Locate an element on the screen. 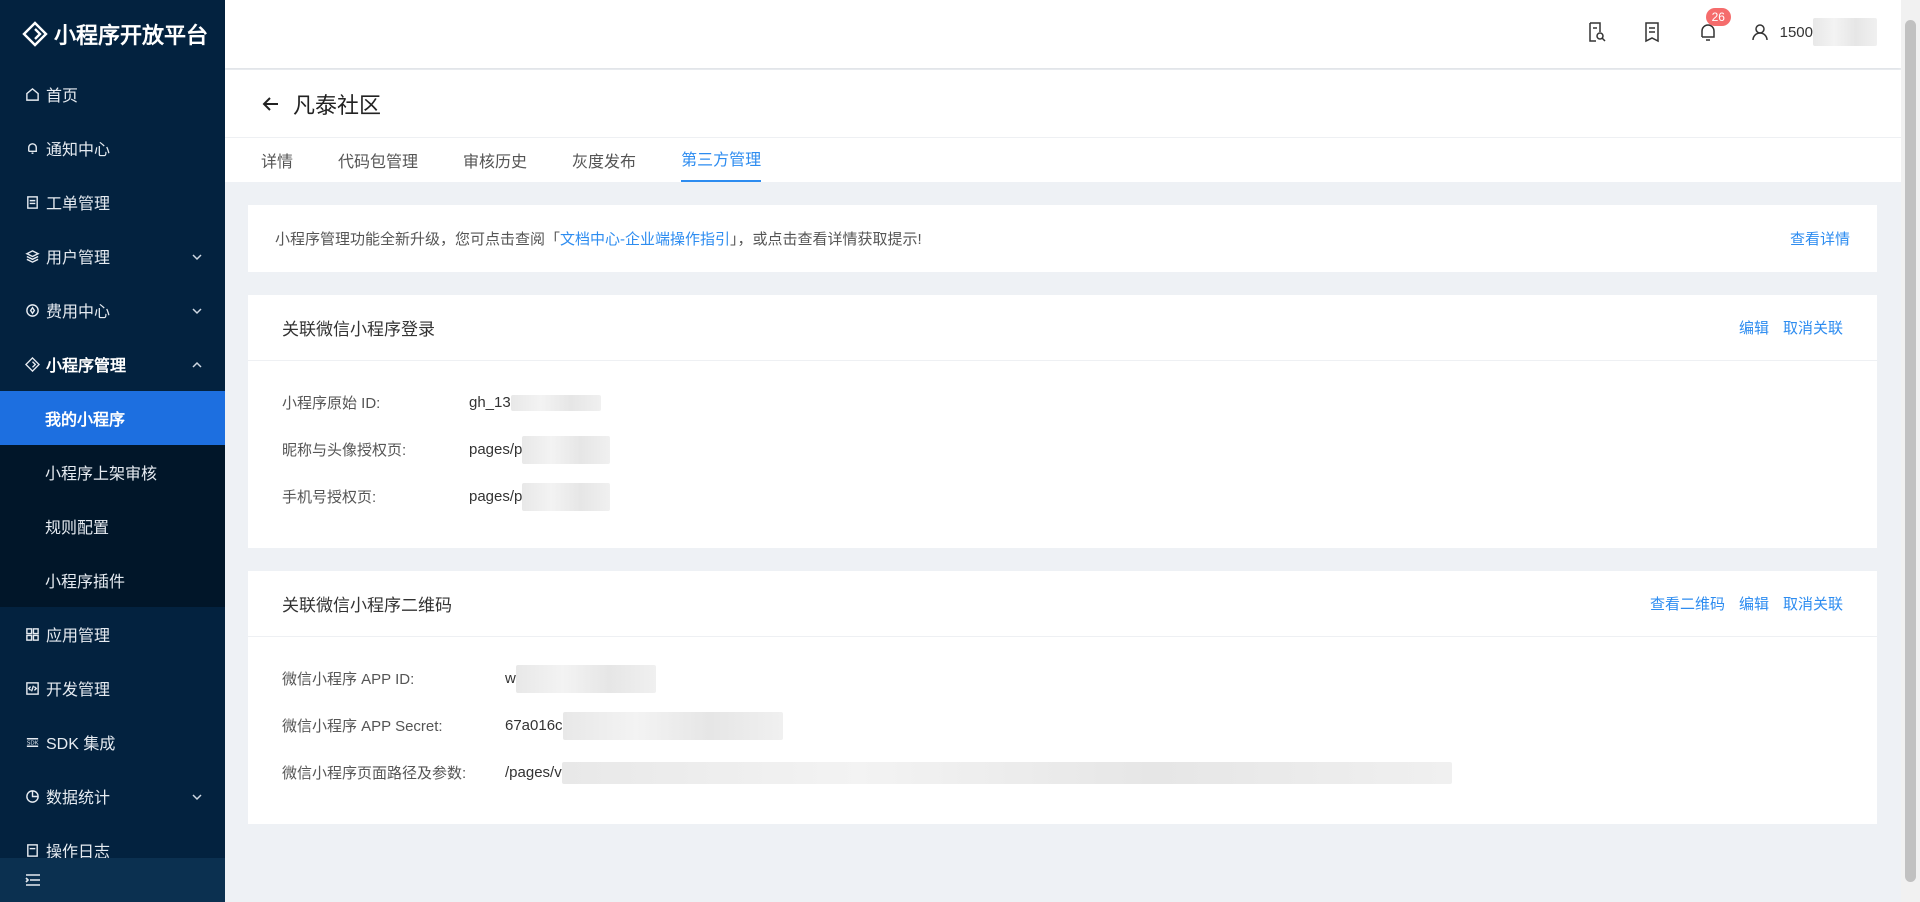  miniprogram-submenu: 我的小程序 小程序上架审核 规则配置 小程序插件 is located at coordinates (112, 499).